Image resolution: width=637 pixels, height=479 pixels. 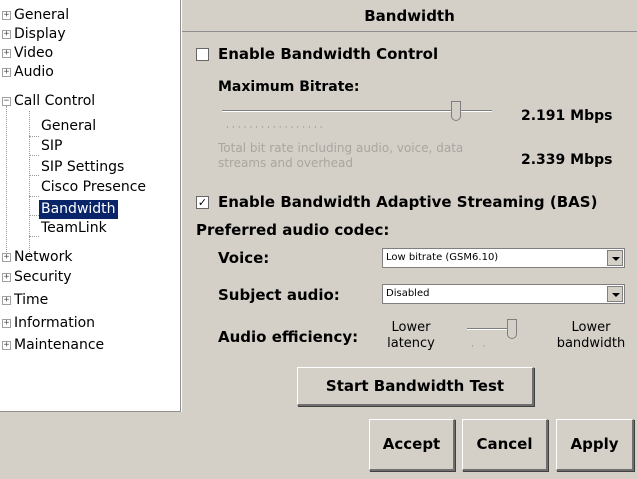 I want to click on voice-label: Voice:, so click(x=244, y=258).